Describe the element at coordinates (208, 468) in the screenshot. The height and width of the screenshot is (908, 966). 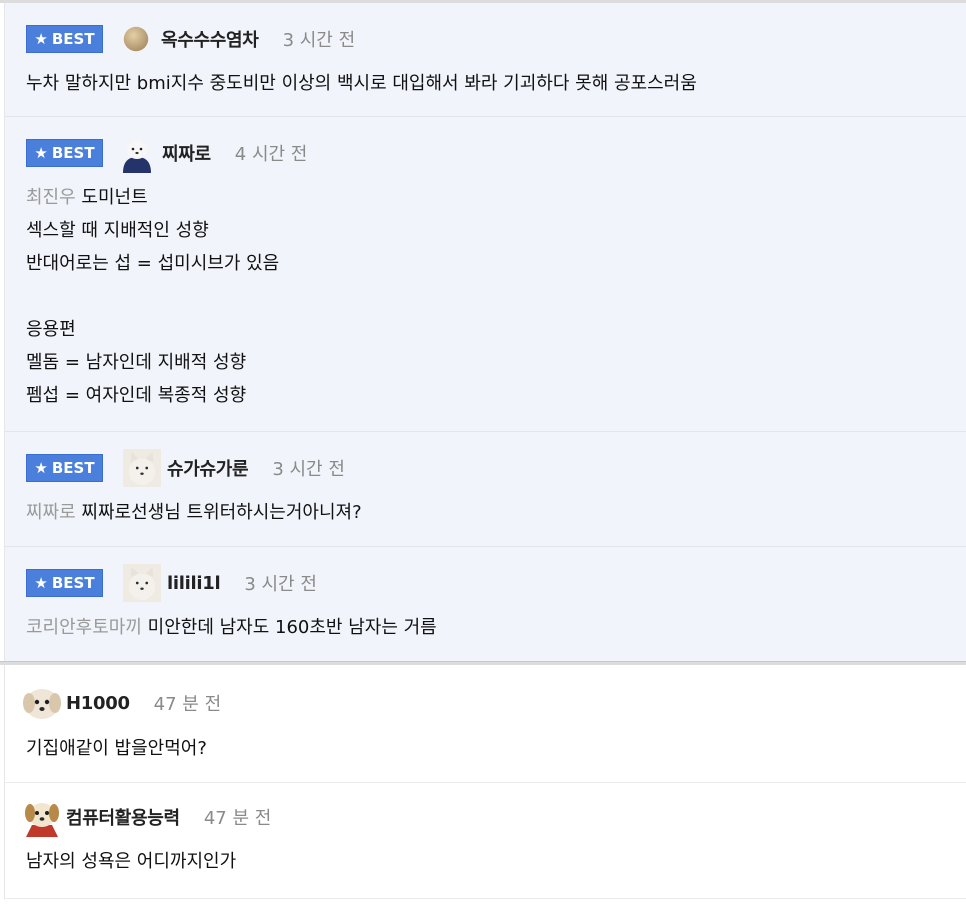
I see `nickname: 슈가슈가룬` at that location.